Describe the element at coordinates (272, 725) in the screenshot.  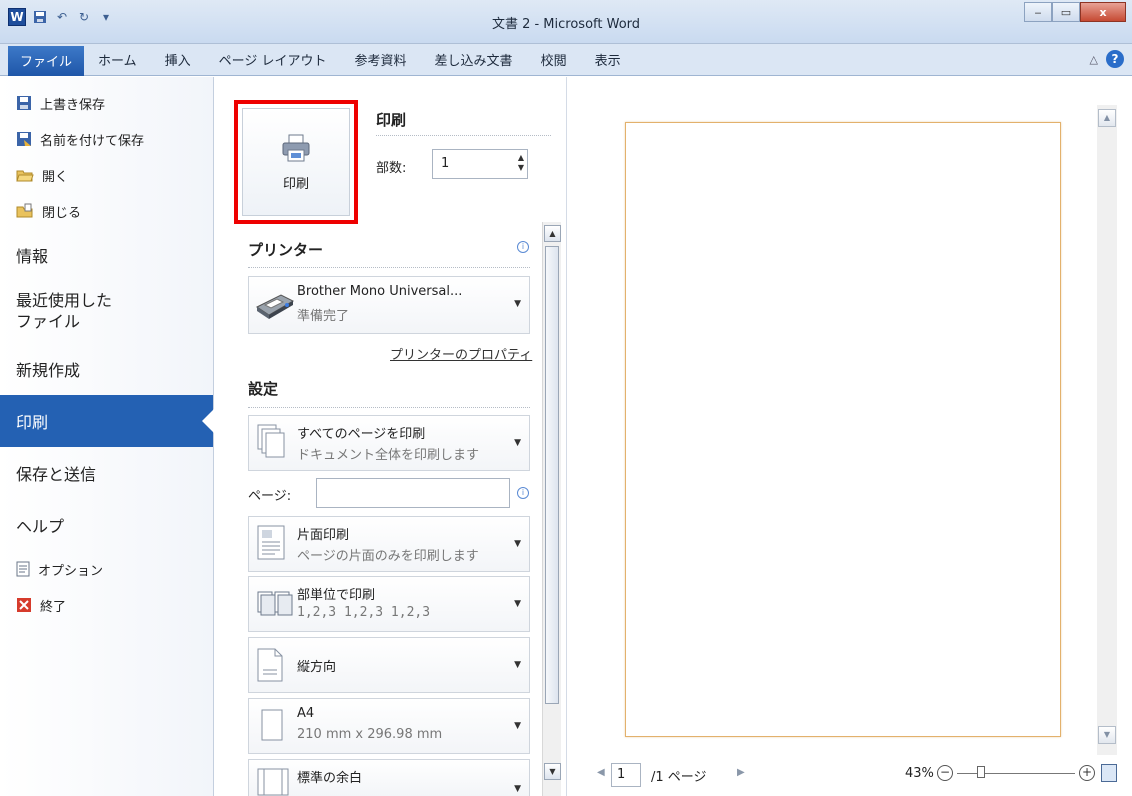
I see `paper-size-icon` at that location.